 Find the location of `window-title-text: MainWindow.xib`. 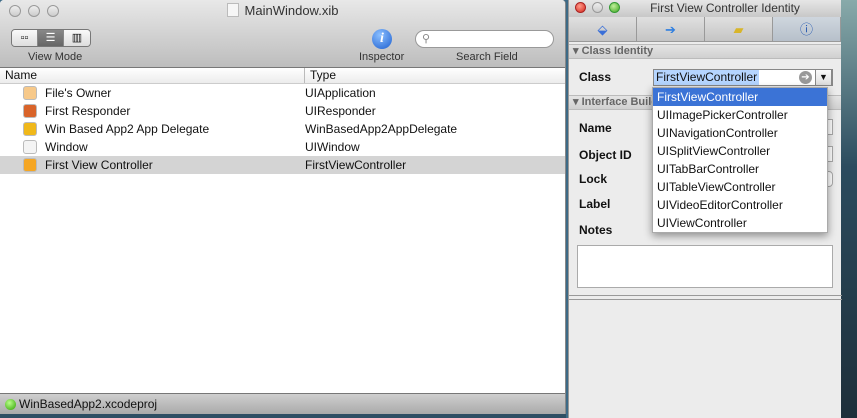

window-title-text: MainWindow.xib is located at coordinates (291, 10).